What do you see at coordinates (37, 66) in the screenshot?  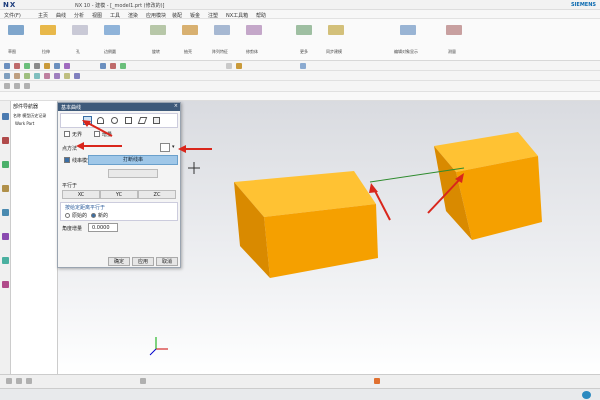 I see `grid-icon` at bounding box center [37, 66].